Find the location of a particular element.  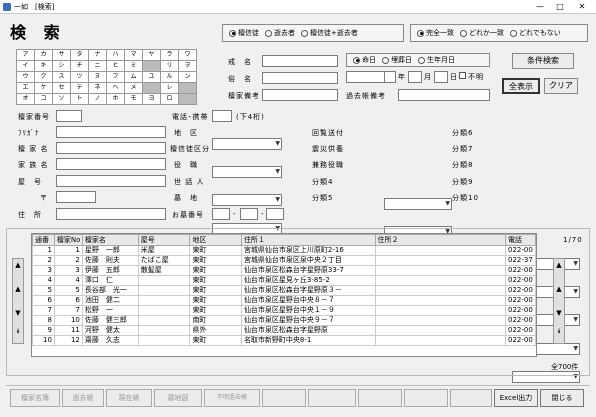

kana-key: ユ is located at coordinates (152, 77).